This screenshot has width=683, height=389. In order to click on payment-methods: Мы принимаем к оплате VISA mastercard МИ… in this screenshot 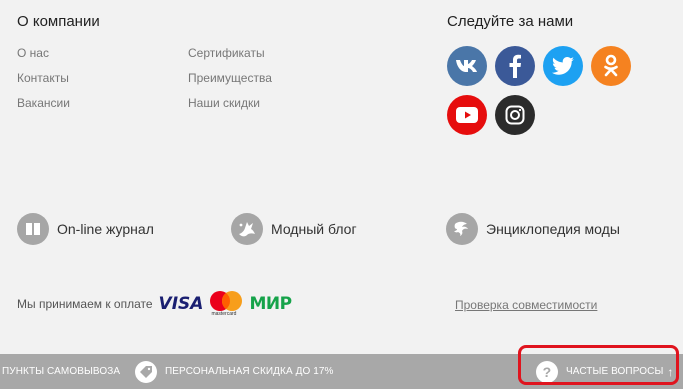, I will do `click(154, 304)`.